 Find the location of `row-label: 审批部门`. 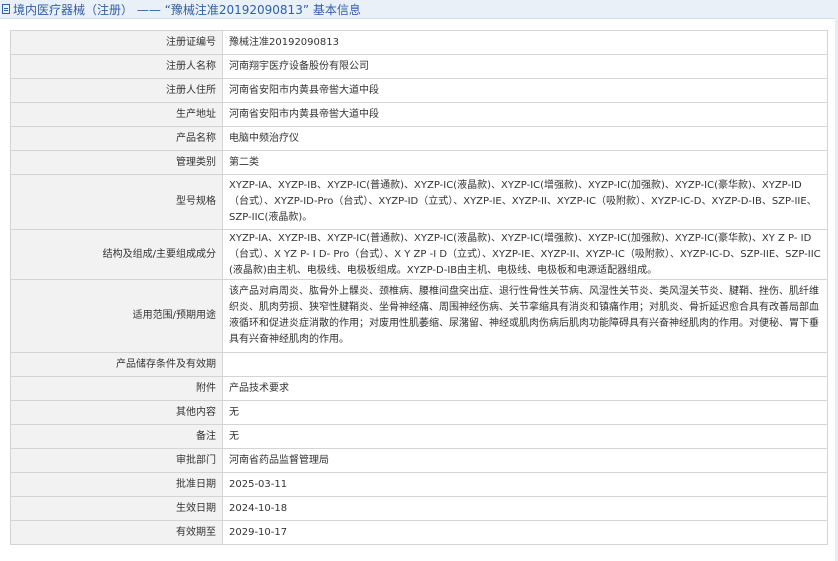

row-label: 审批部门 is located at coordinates (116, 460).